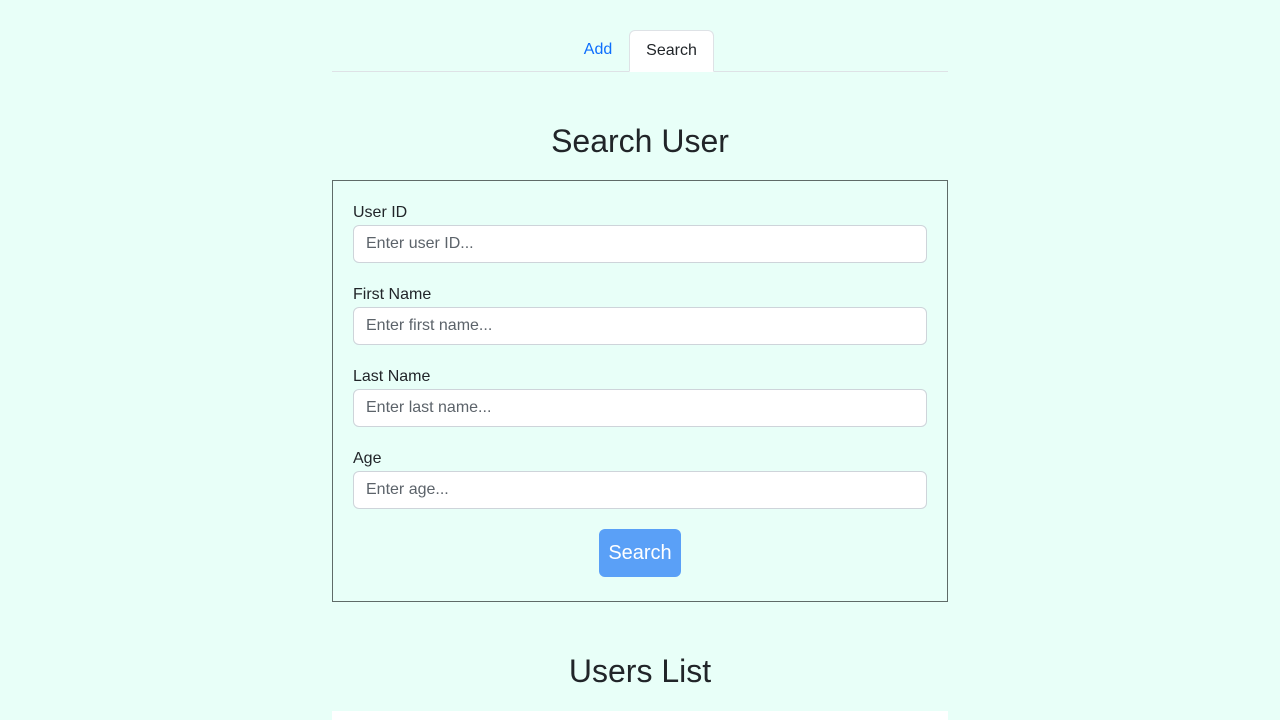  I want to click on first-name-group: First Name, so click(640, 315).